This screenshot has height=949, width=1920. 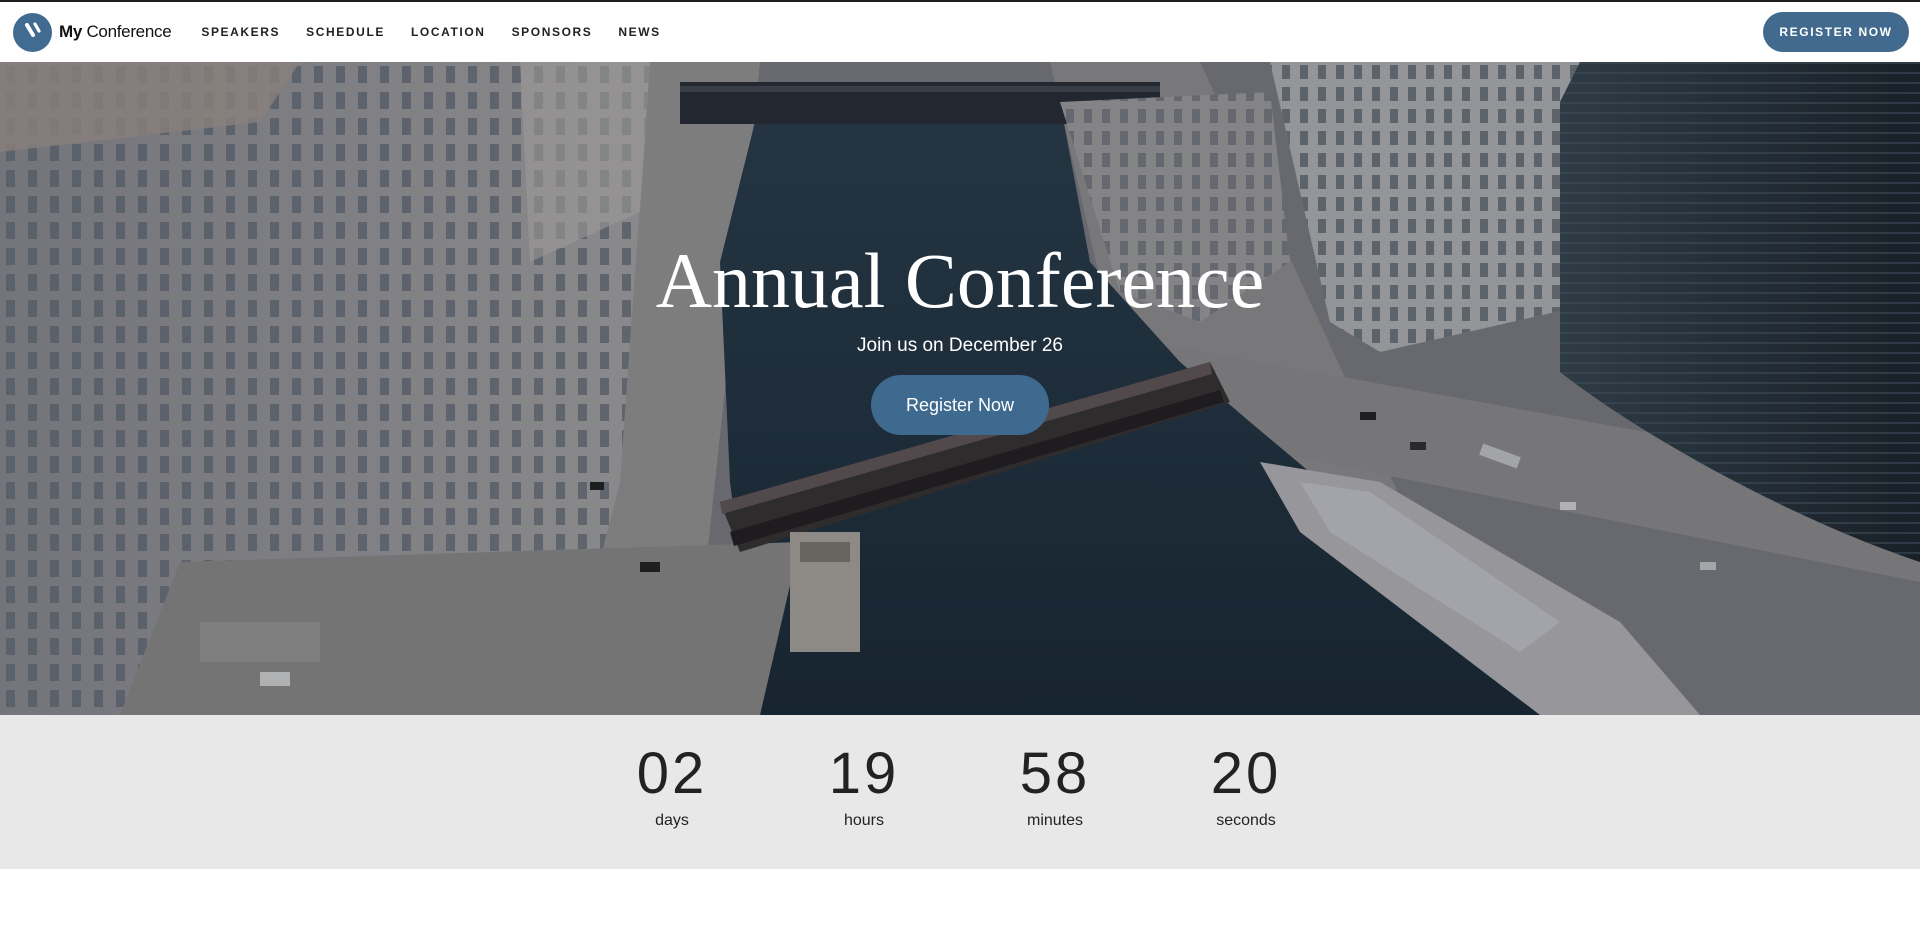 I want to click on countdown-days-label: days, so click(x=672, y=820).